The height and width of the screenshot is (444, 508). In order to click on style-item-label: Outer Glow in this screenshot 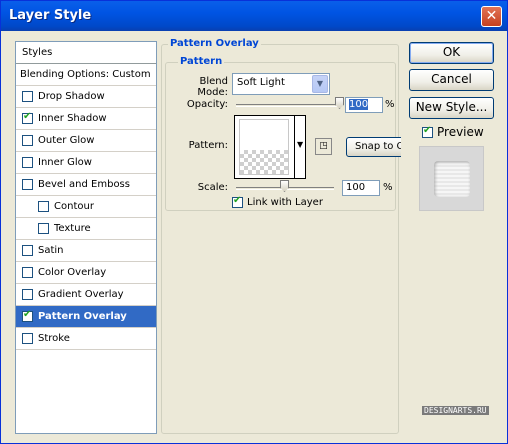, I will do `click(66, 140)`.